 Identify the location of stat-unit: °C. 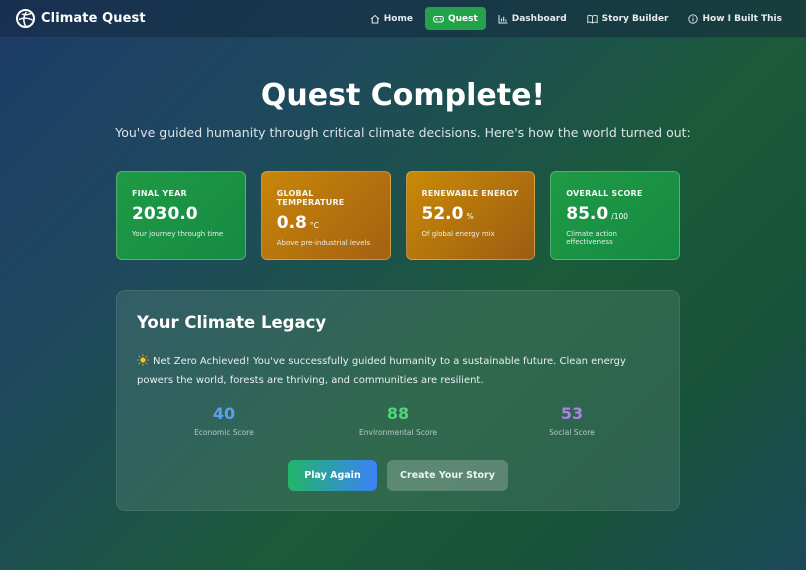
(314, 225).